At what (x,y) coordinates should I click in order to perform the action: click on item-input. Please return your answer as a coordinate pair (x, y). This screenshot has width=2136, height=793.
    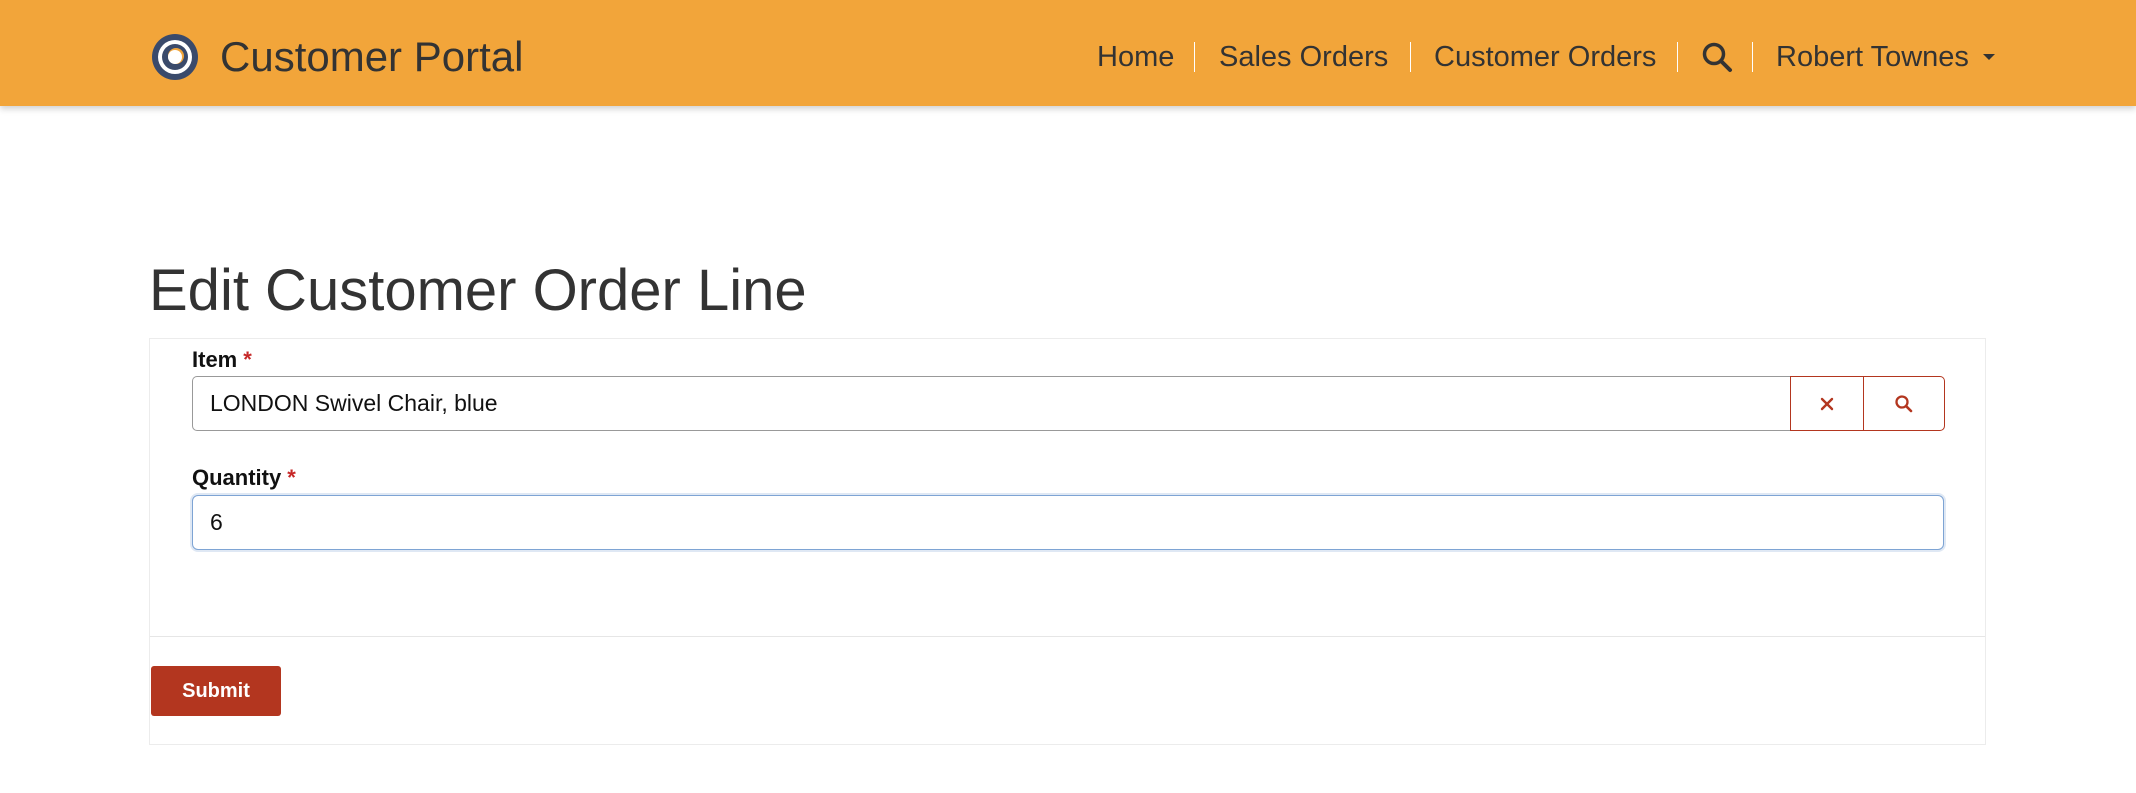
    Looking at the image, I should click on (992, 403).